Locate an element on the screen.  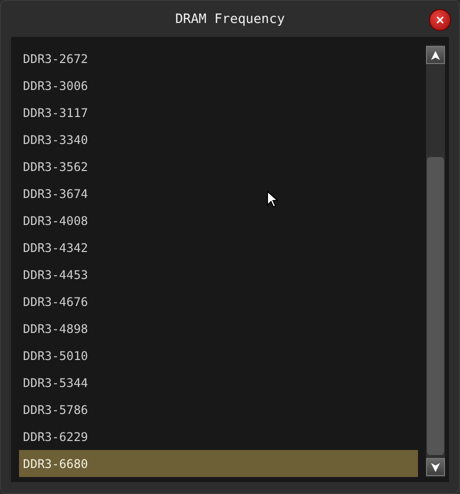
frequency-option: DDR3-4453 is located at coordinates (218, 274).